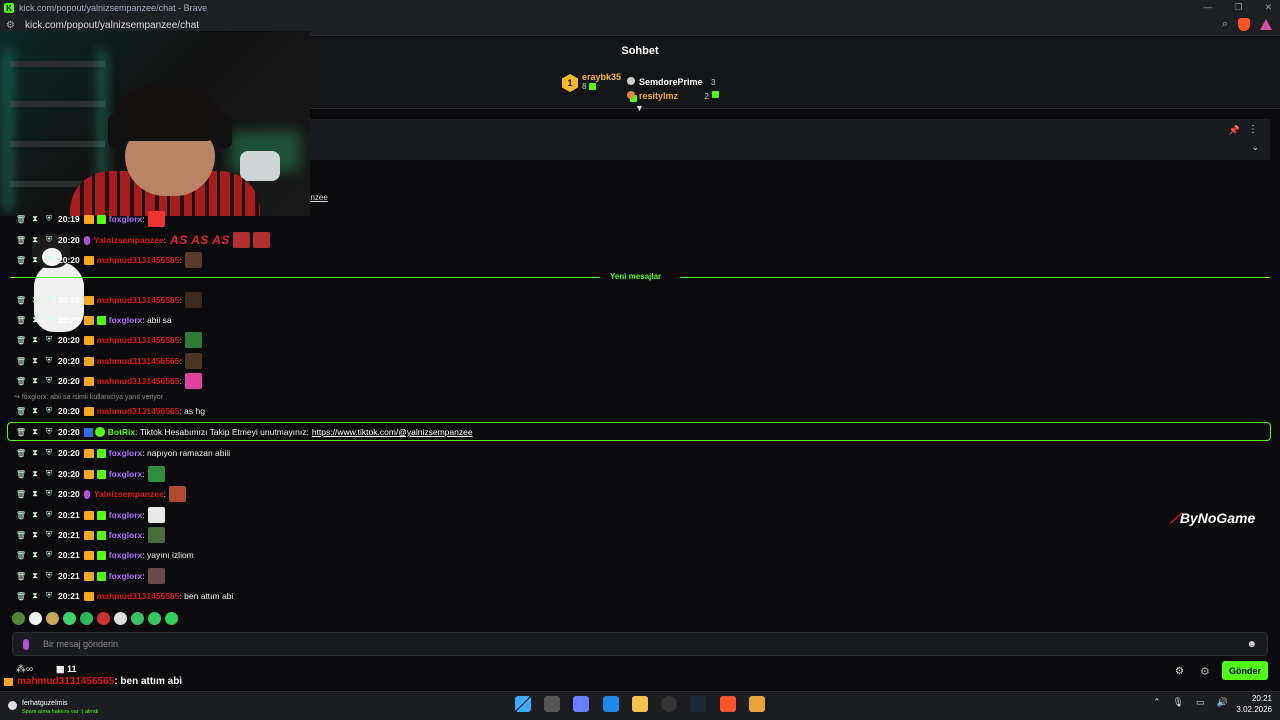 This screenshot has height=720, width=1280. I want to click on calendar-count: ▦ 11, so click(66, 669).